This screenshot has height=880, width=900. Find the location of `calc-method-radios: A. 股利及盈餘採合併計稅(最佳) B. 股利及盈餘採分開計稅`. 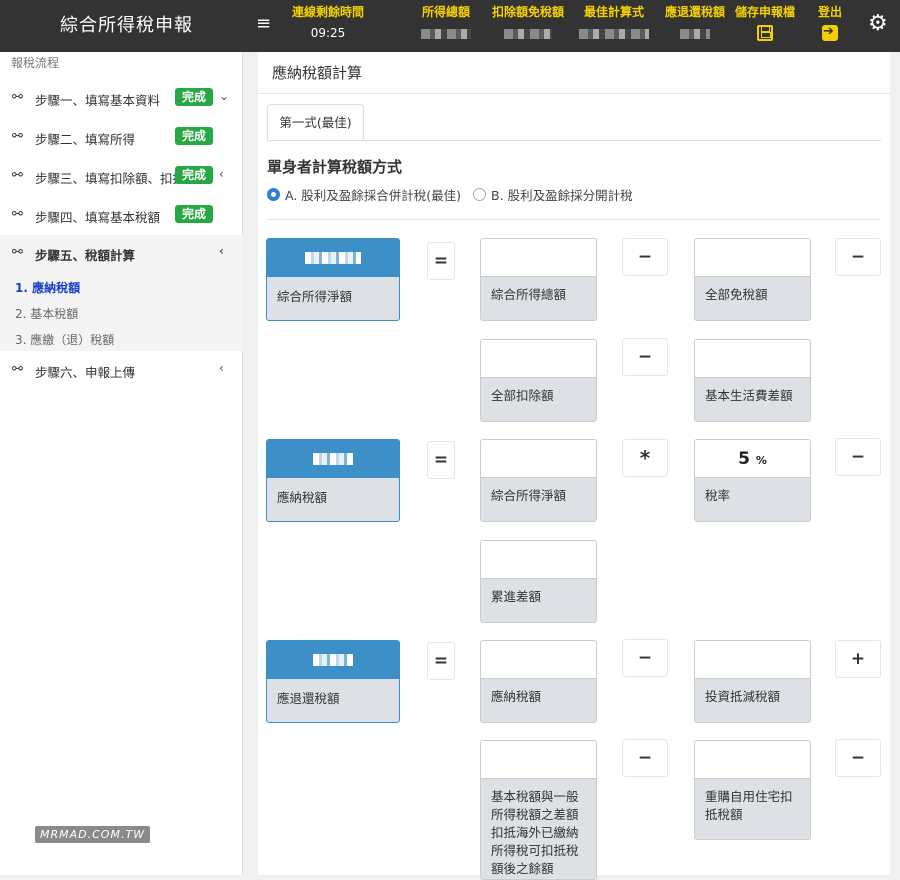

calc-method-radios: A. 股利及盈餘採合併計稅(最佳) B. 股利及盈餘採分開計稅 is located at coordinates (456, 194).